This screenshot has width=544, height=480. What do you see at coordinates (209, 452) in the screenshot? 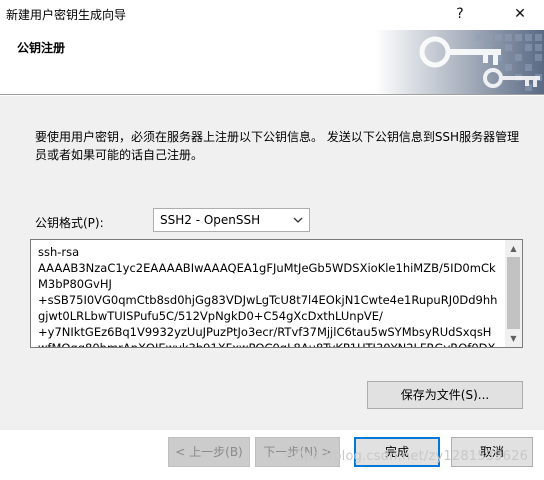
I see `prev-button: < 上一步(B)` at bounding box center [209, 452].